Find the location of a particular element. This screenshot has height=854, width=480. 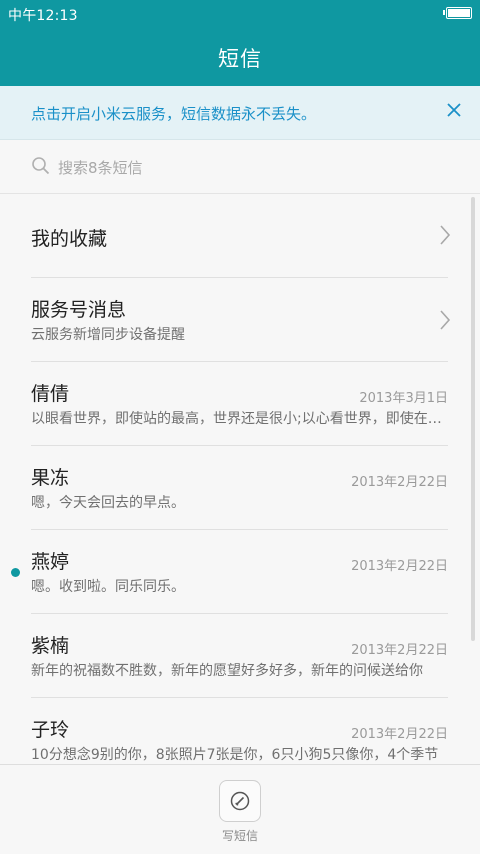

conversation-name: 紫楠 is located at coordinates (50, 646).